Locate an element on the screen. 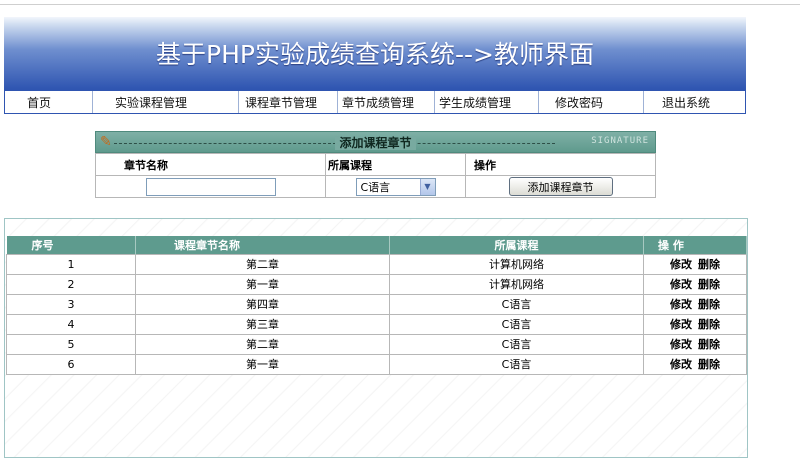 Image resolution: width=800 pixels, height=458 pixels. cell-chapter: 第四章 is located at coordinates (262, 304).